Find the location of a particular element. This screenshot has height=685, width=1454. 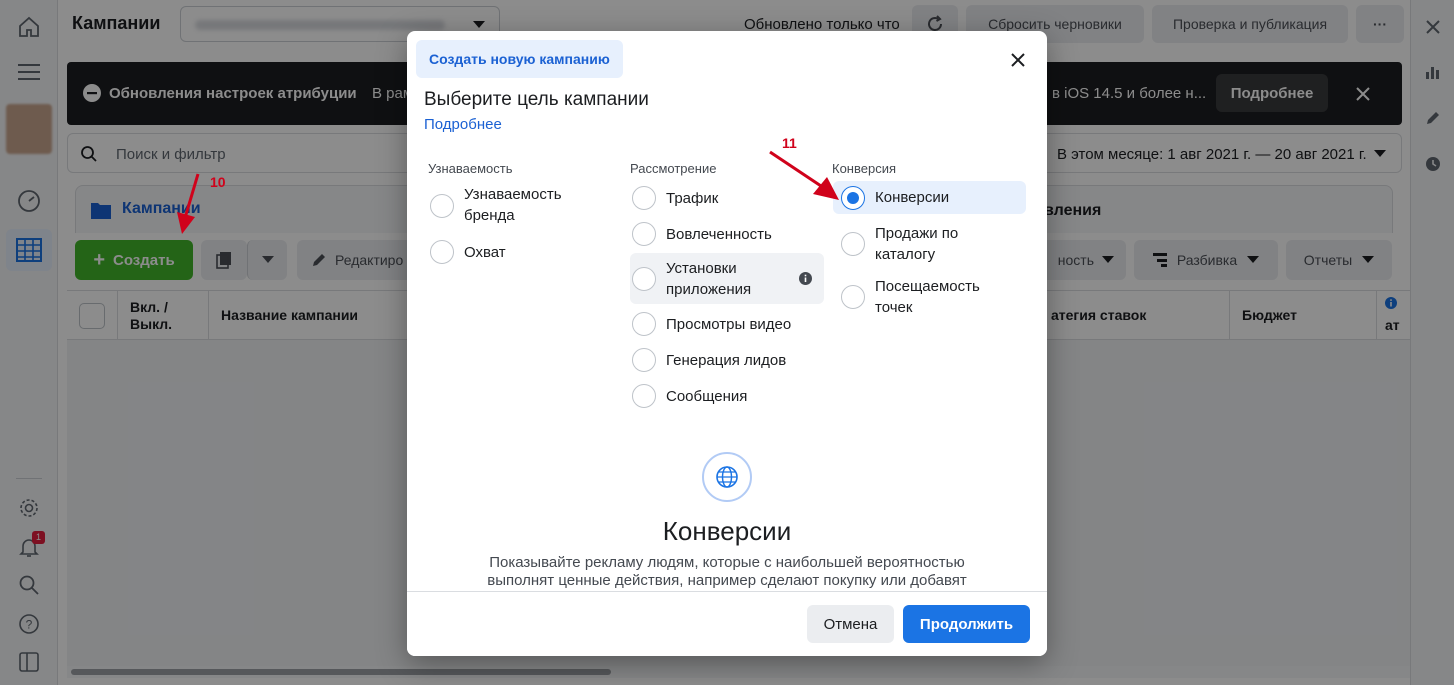

option-brand-awareness: Узнаваемость бренда is located at coordinates (527, 206).